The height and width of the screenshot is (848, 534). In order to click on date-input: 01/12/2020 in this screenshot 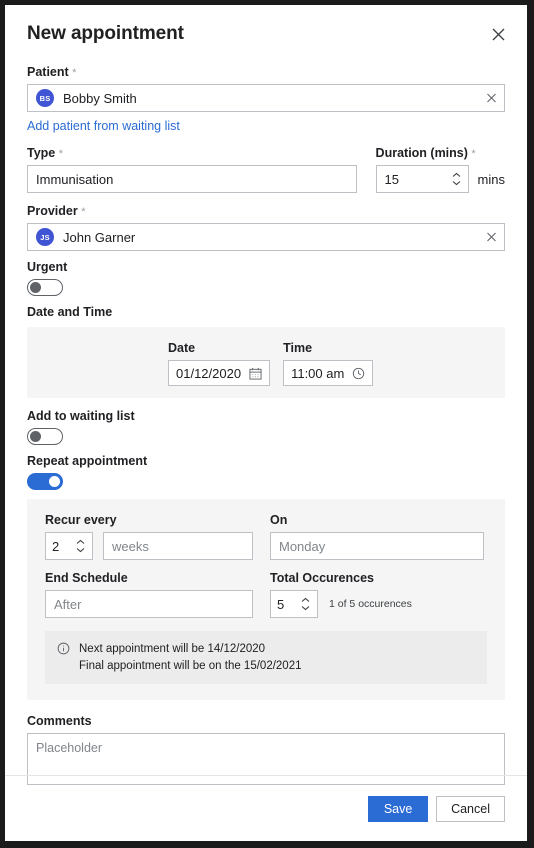, I will do `click(219, 373)`.